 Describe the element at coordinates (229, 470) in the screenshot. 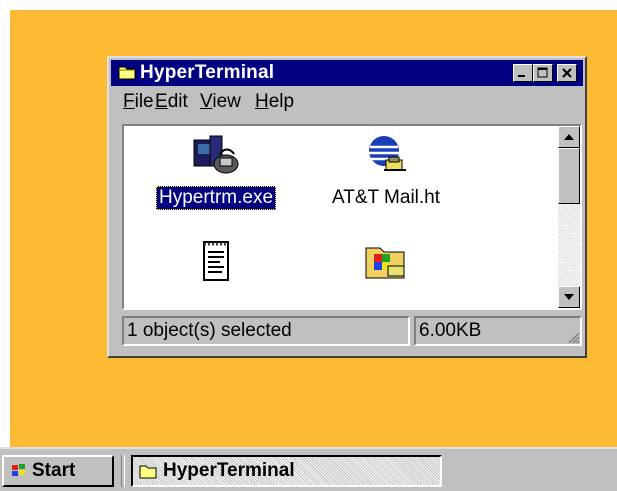

I see `taskbar-button-label: HyperTerminal` at that location.